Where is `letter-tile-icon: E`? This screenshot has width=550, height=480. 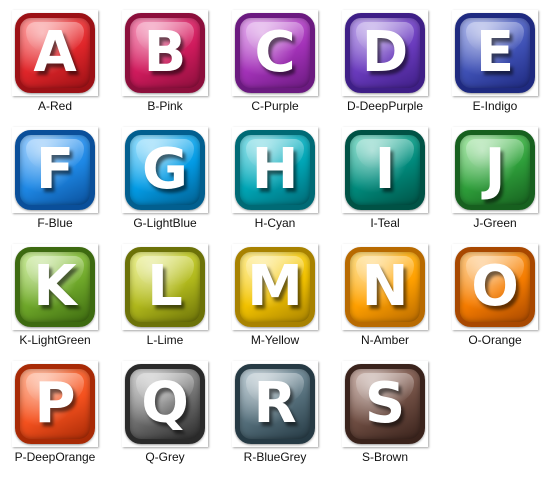
letter-tile-icon: E is located at coordinates (495, 53).